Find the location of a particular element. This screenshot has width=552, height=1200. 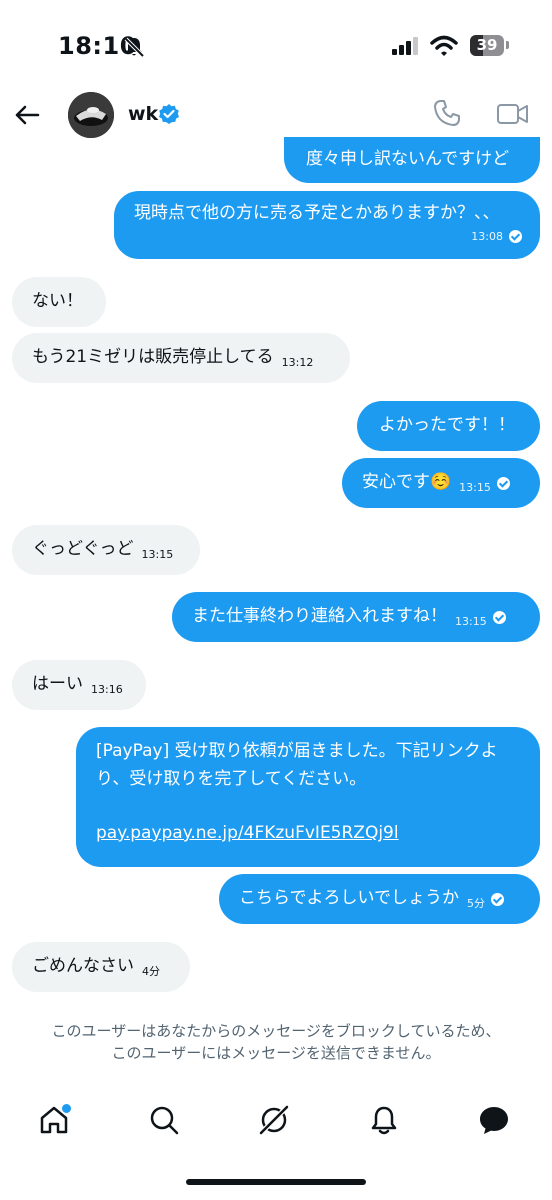

message-time: 13:12 is located at coordinates (297, 362).